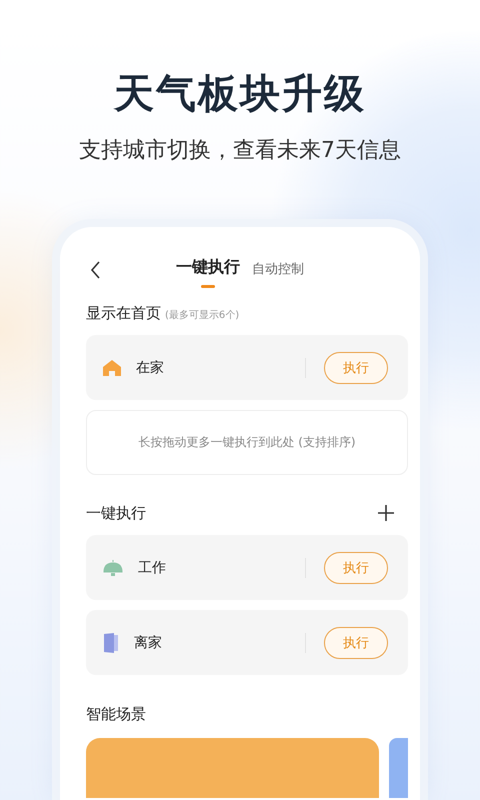 This screenshot has height=800, width=480. What do you see at coordinates (113, 567) in the screenshot?
I see `lamp-icon` at bounding box center [113, 567].